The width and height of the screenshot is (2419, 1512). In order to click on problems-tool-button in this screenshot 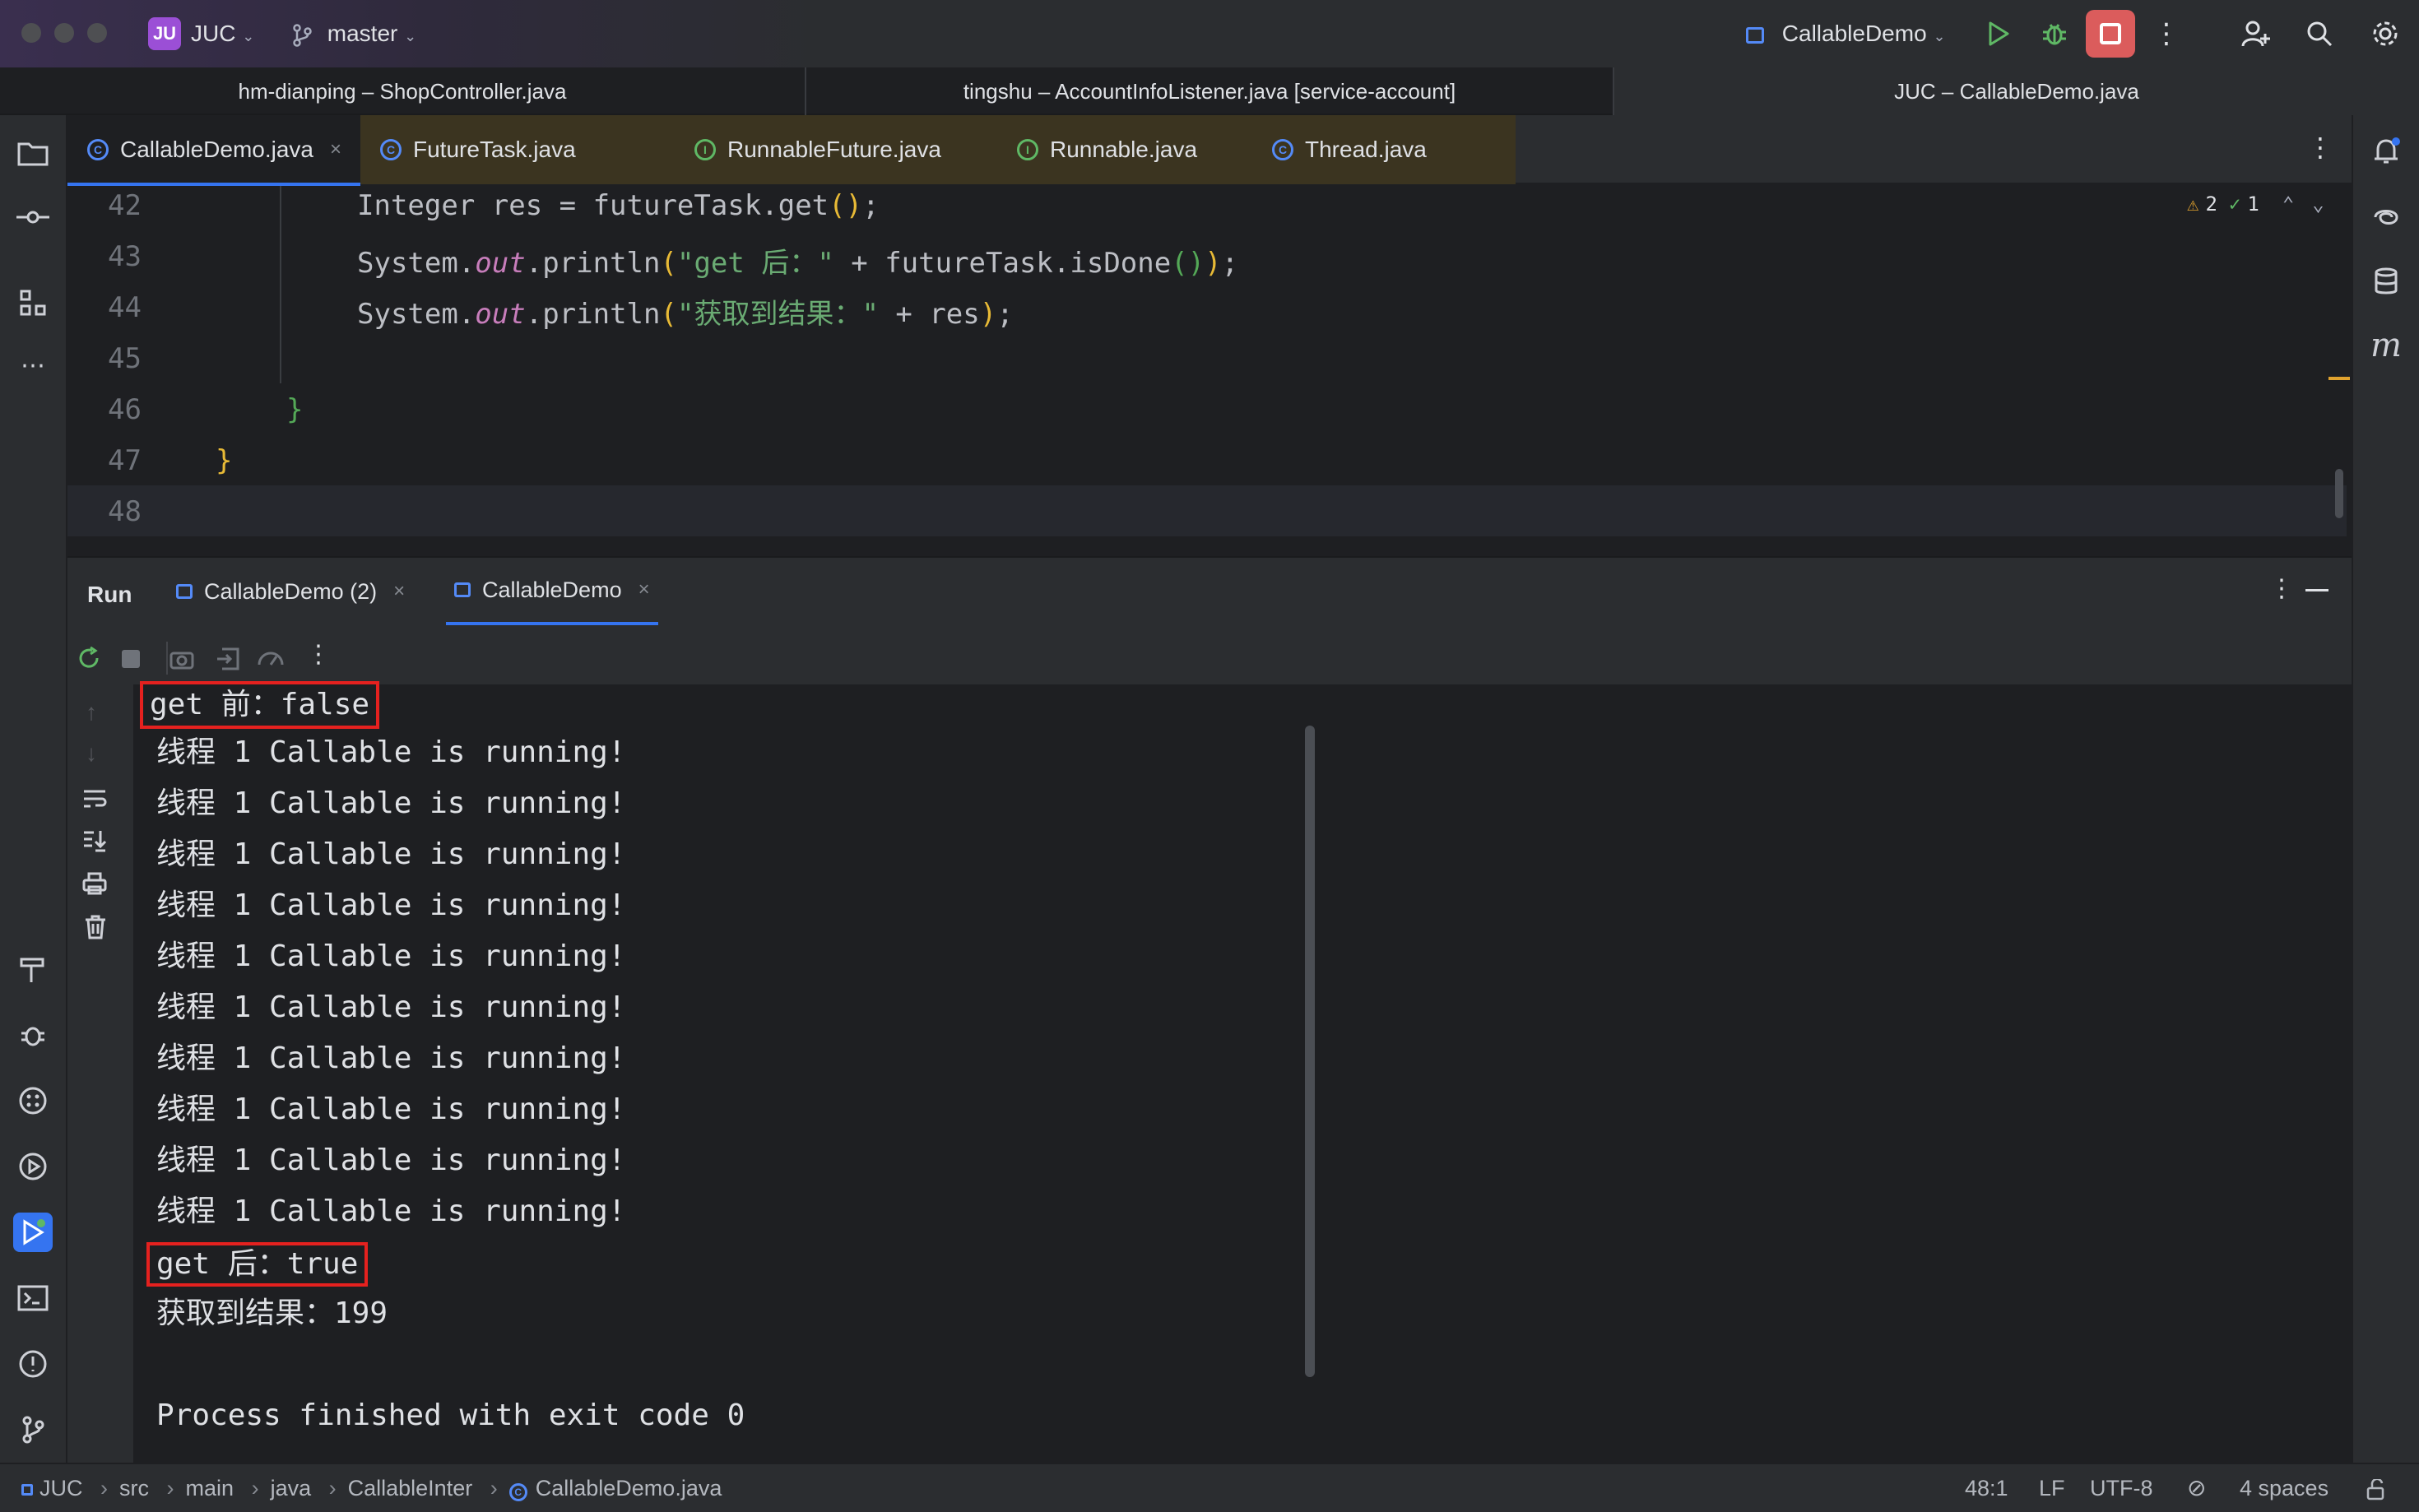, I will do `click(33, 1364)`.